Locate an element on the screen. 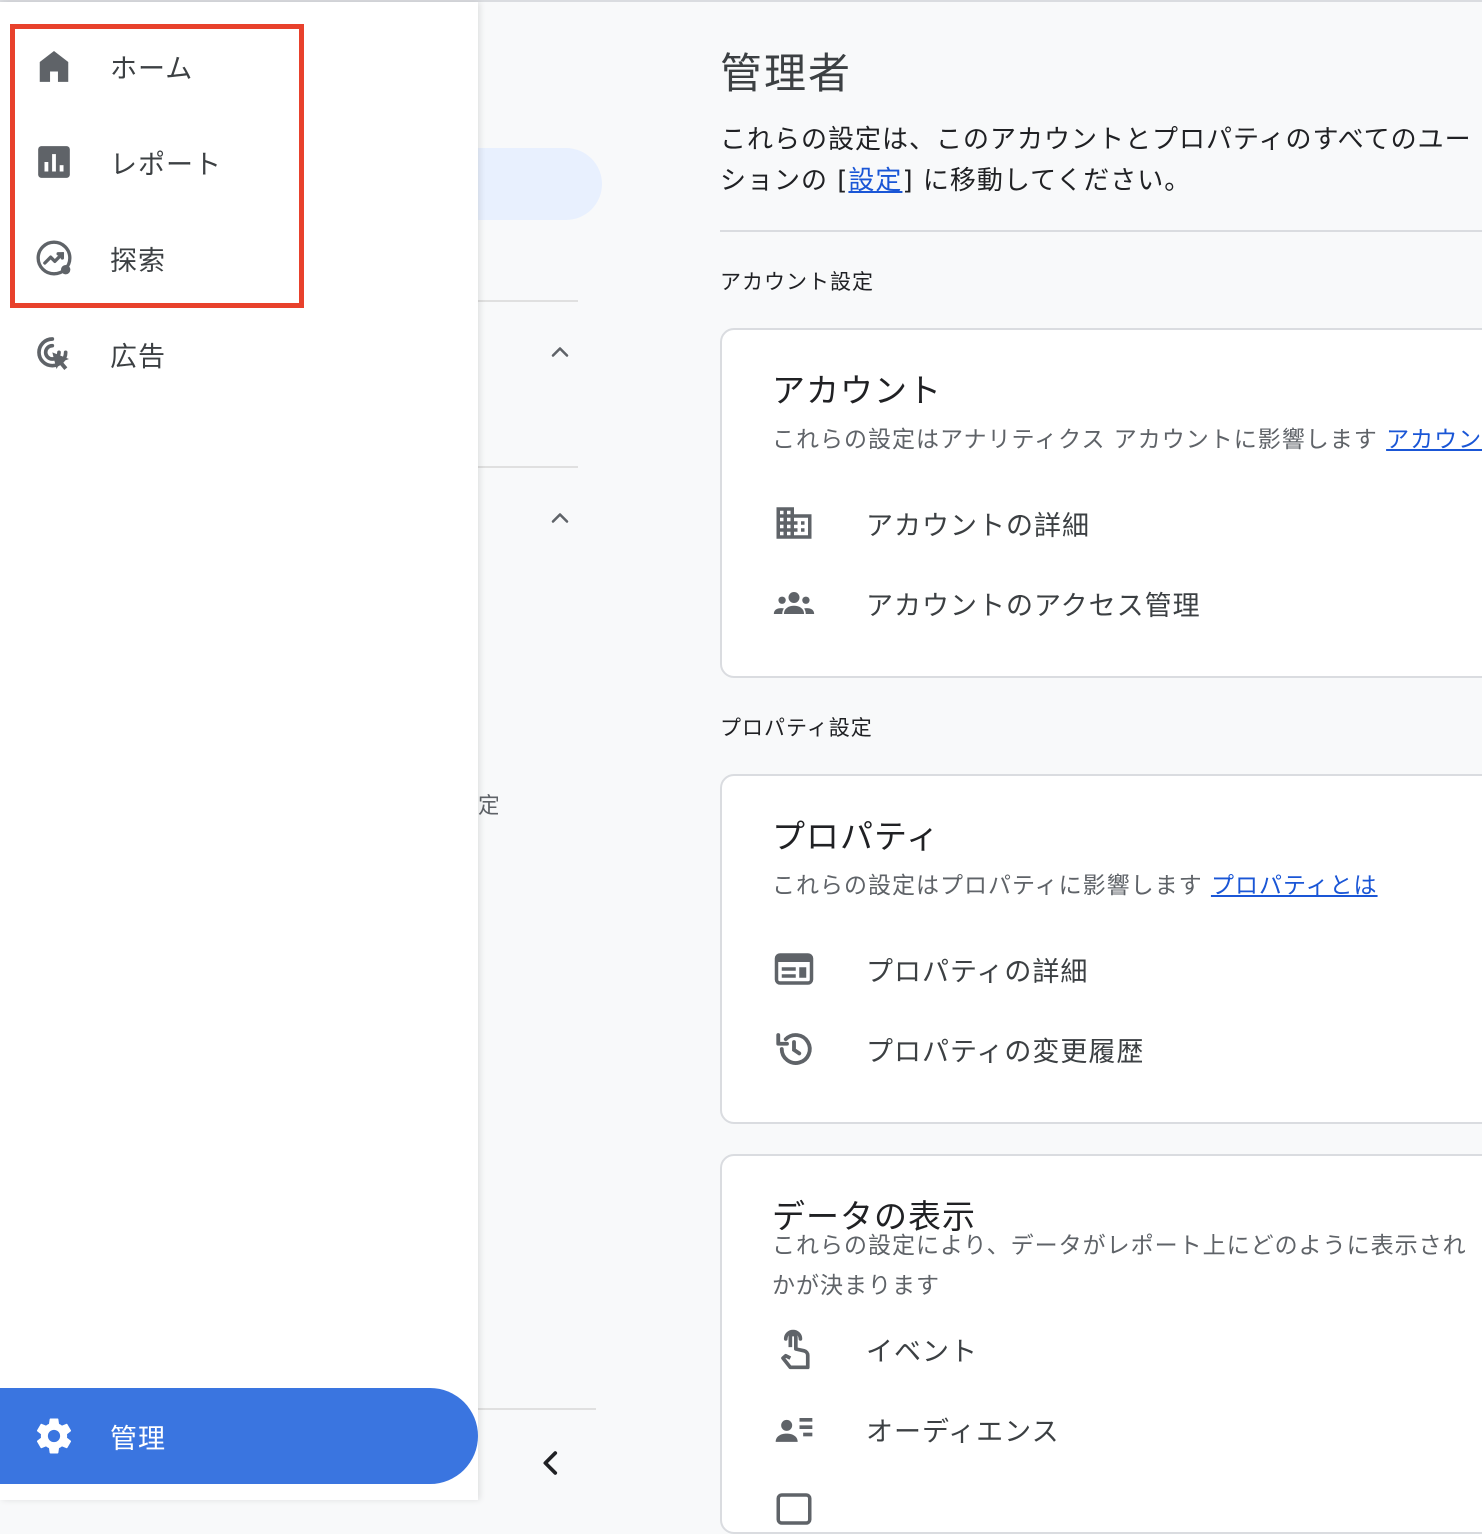 The width and height of the screenshot is (1482, 1534). chevron-left-icon is located at coordinates (550, 1463).